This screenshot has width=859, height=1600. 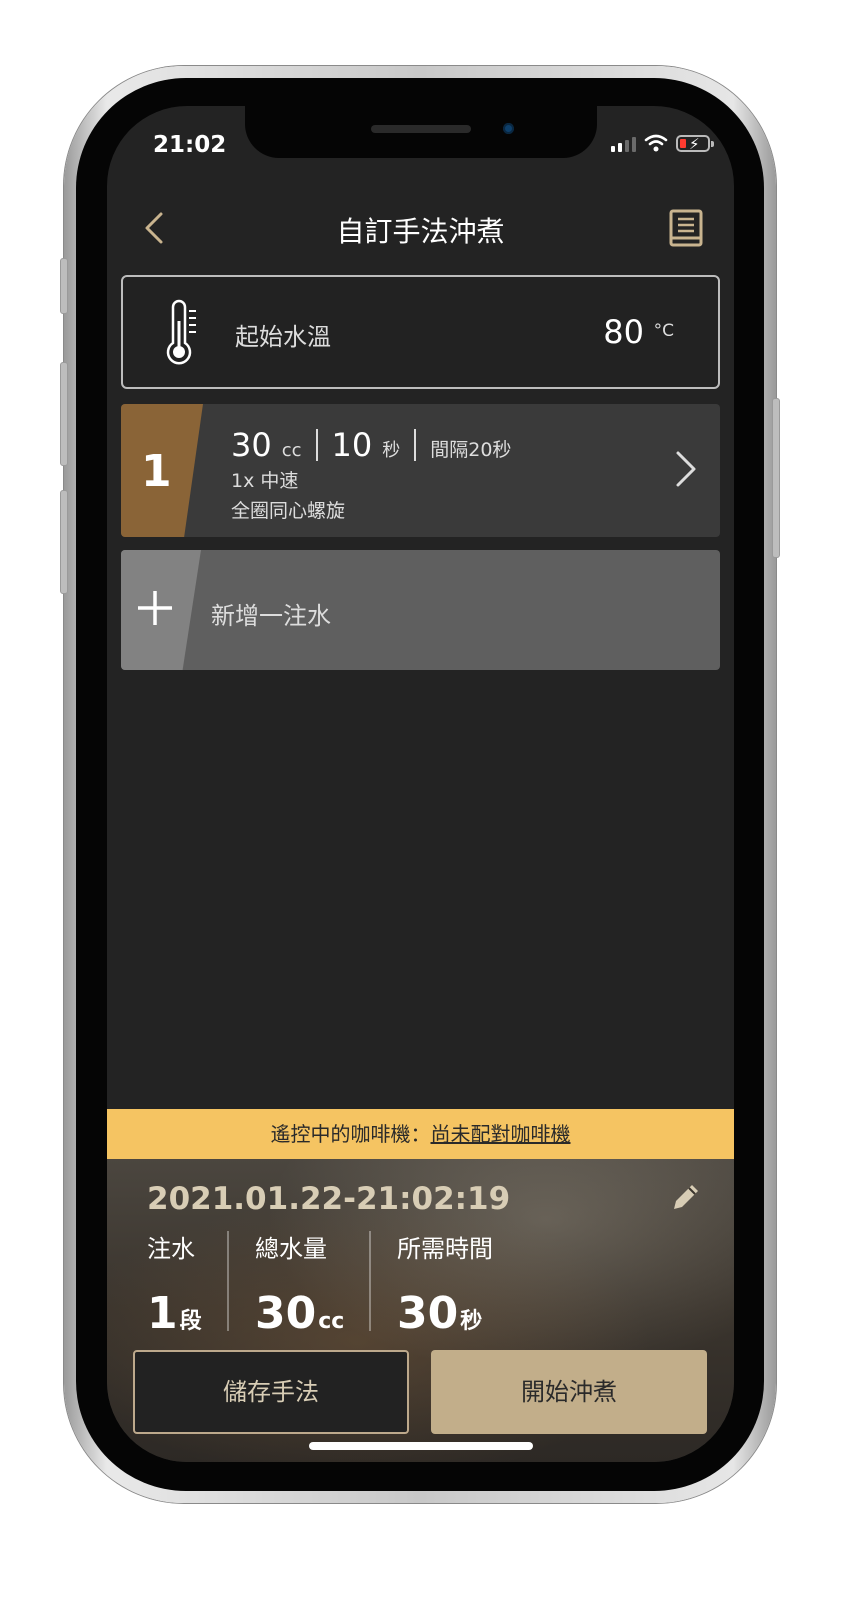 What do you see at coordinates (329, 1199) in the screenshot?
I see `recipe-name: 2021.01.22-21:02:19` at bounding box center [329, 1199].